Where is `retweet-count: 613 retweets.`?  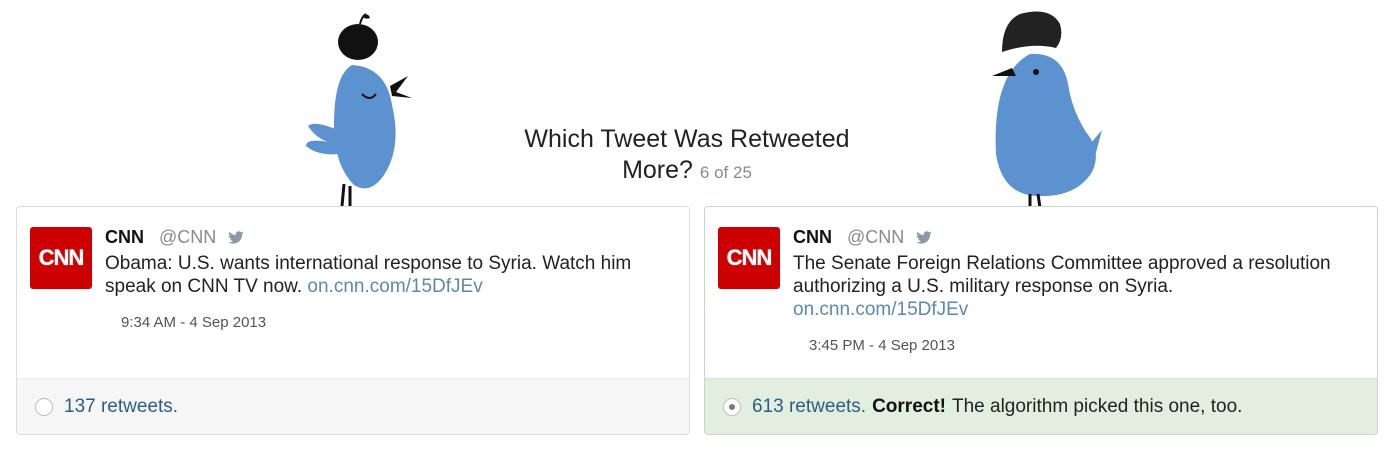 retweet-count: 613 retweets. is located at coordinates (809, 406).